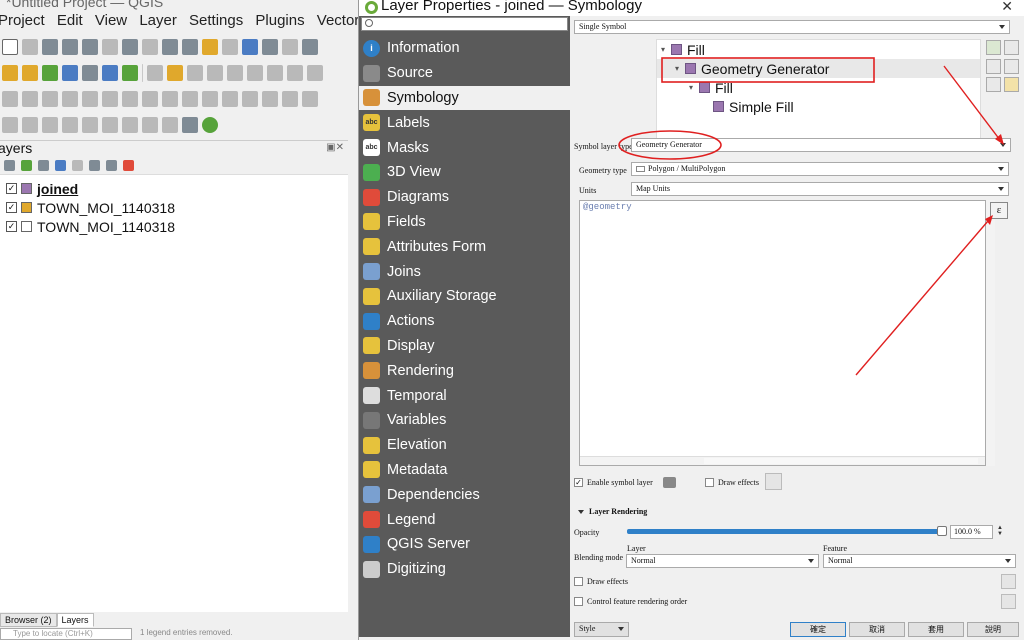 The image size is (1024, 640). I want to click on nav-item-elevation: Elevation, so click(464, 445).